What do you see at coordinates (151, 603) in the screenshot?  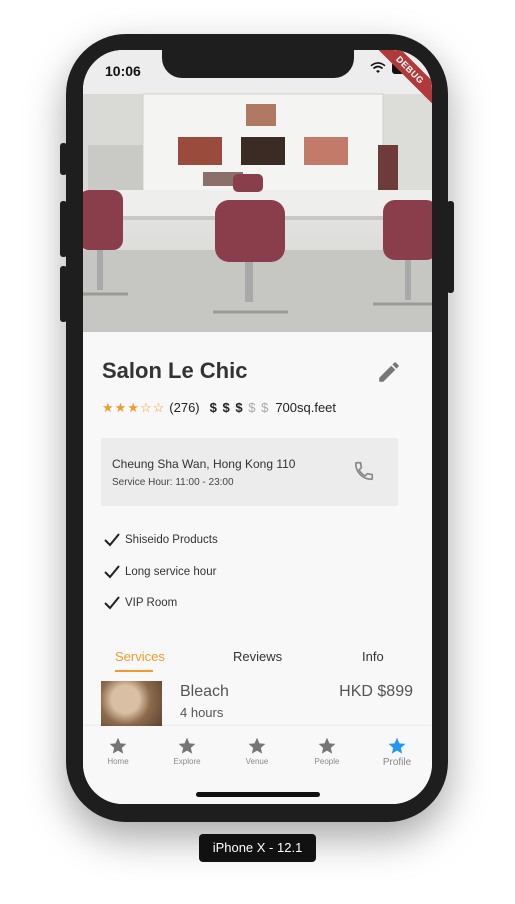 I see `feature-label: VIP Room` at bounding box center [151, 603].